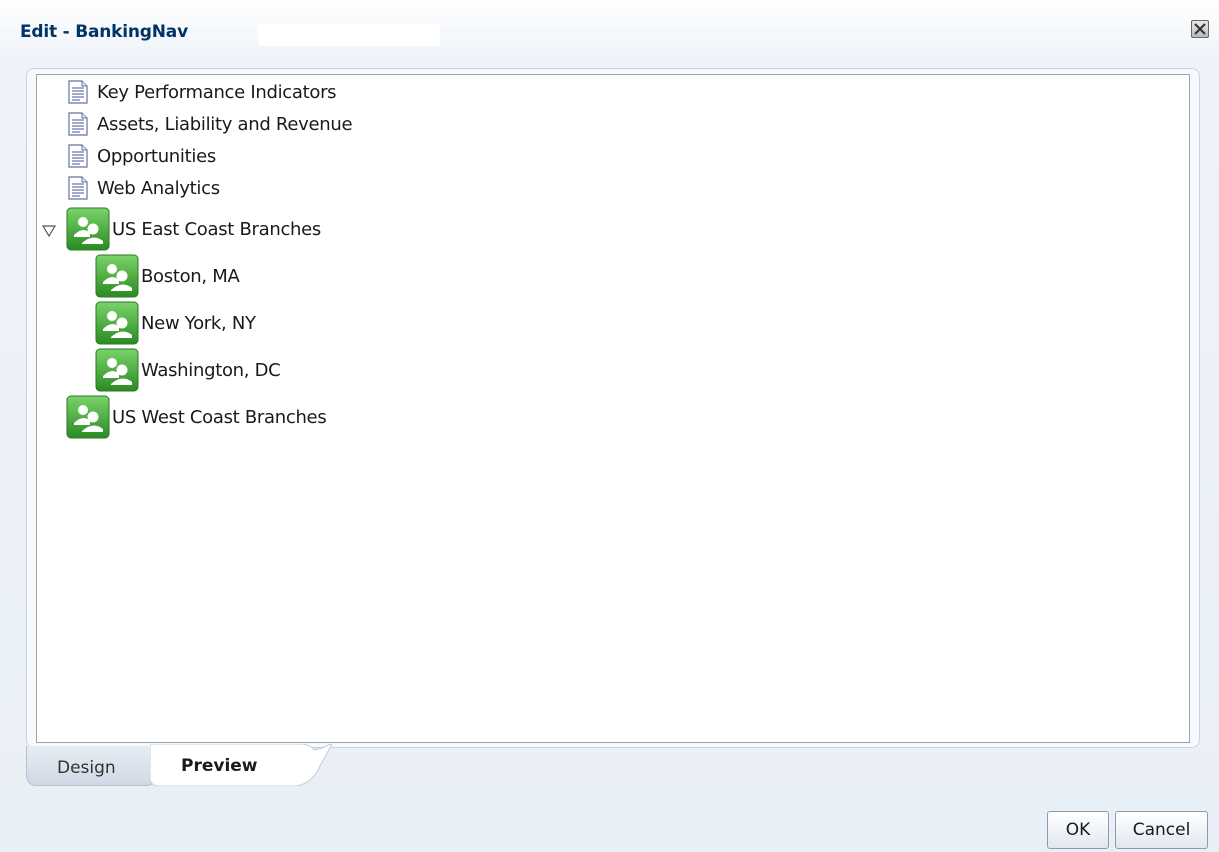 Image resolution: width=1219 pixels, height=852 pixels. I want to click on tree-item-opportunities: Opportunities, so click(141, 156).